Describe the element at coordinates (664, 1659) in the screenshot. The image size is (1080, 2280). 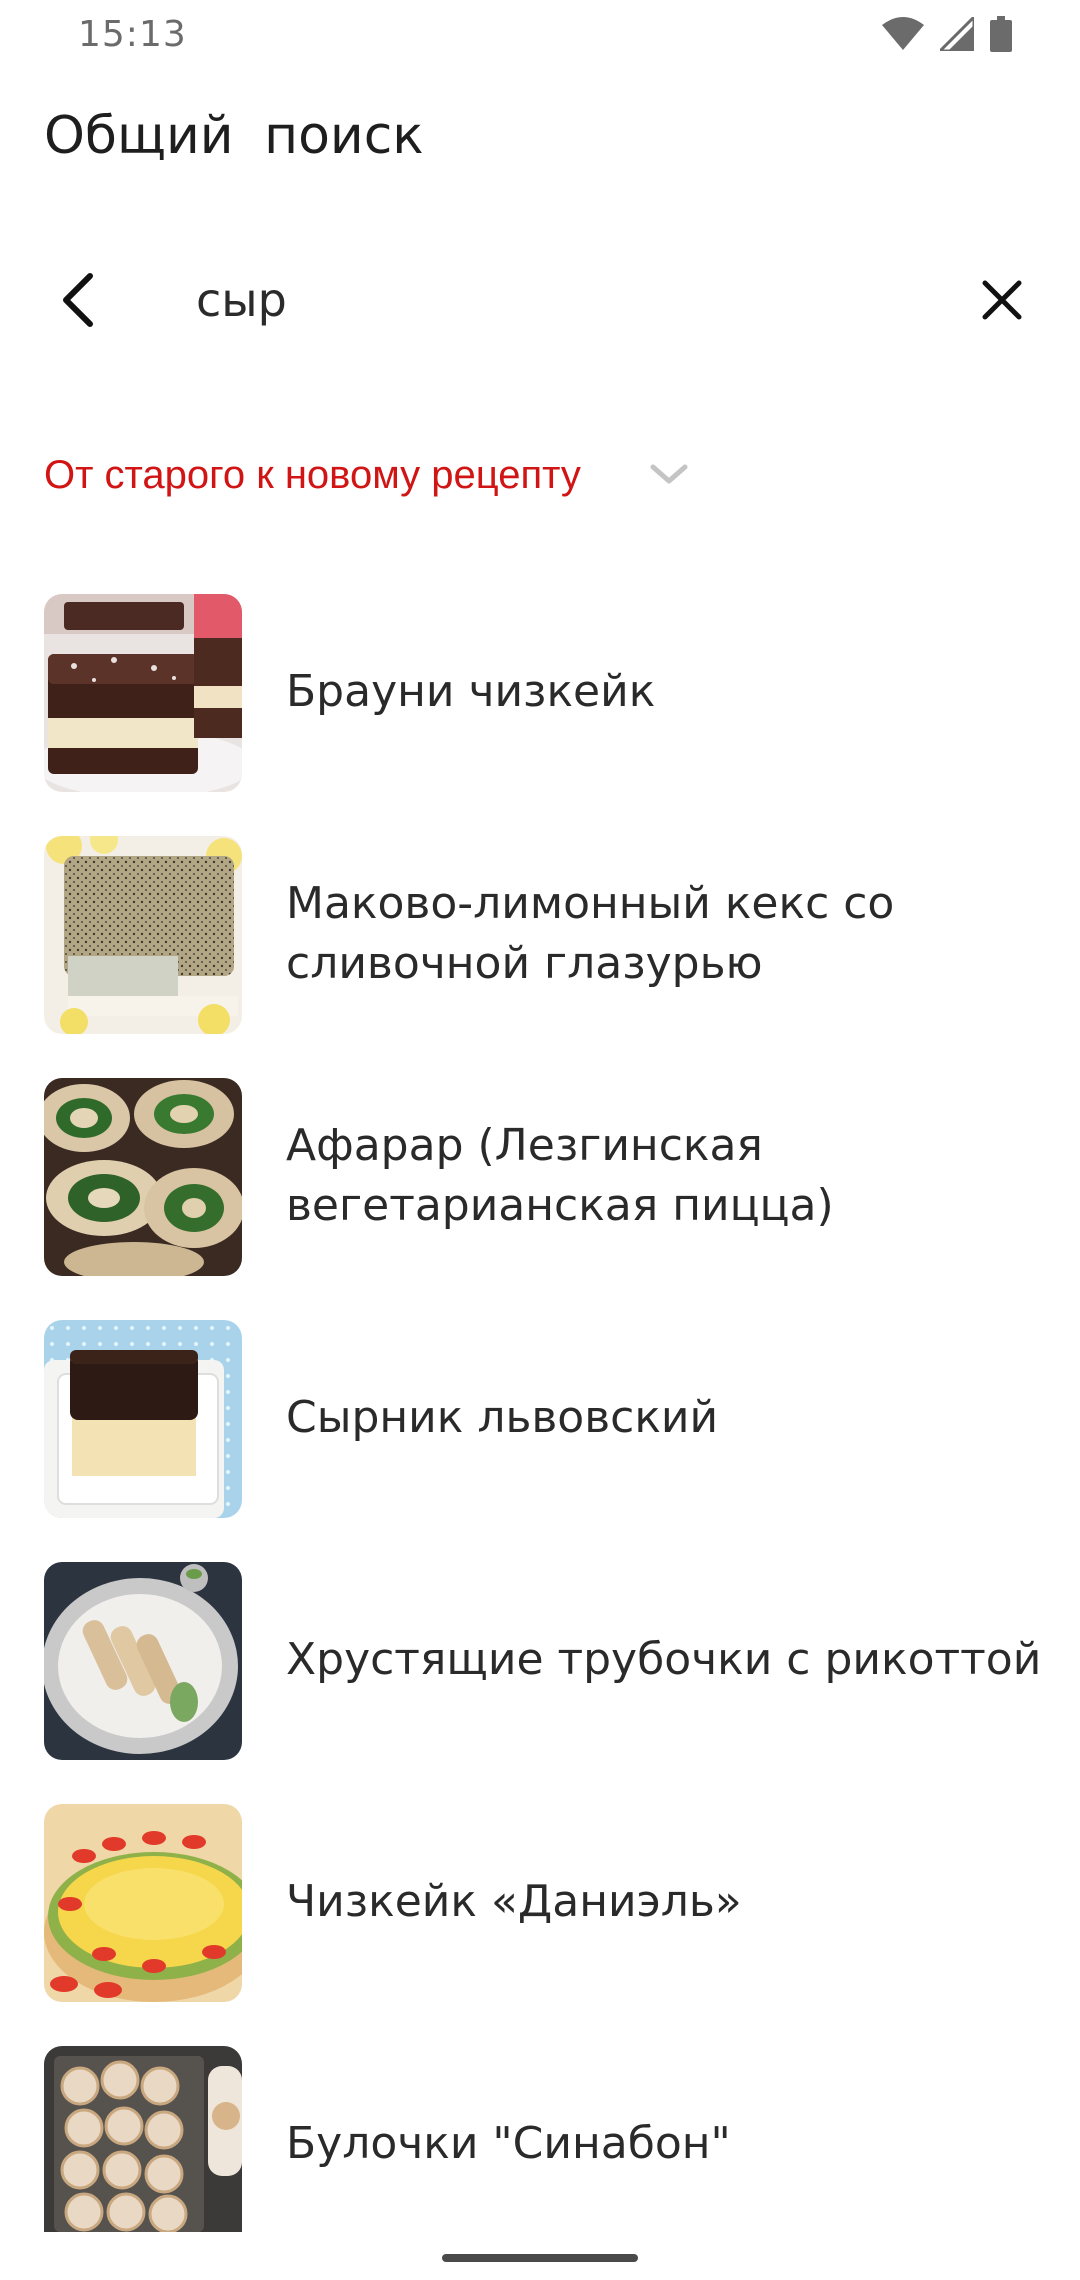
I see `recipe-title: Хрустящие трубочки с рикоттой` at that location.